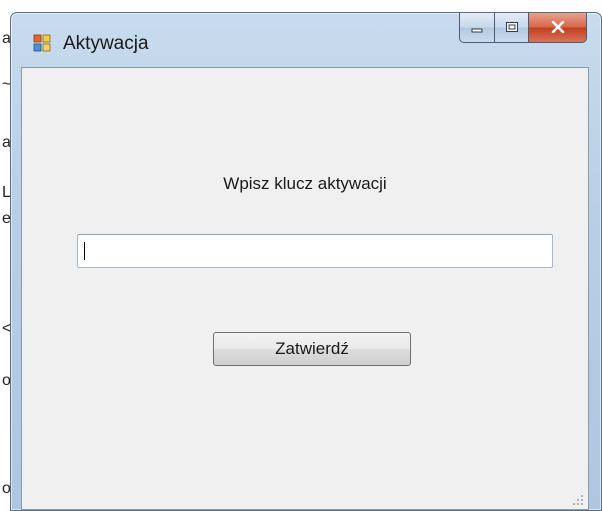 Image resolution: width=602 pixels, height=511 pixels. I want to click on resize-grip-icon, so click(578, 499).